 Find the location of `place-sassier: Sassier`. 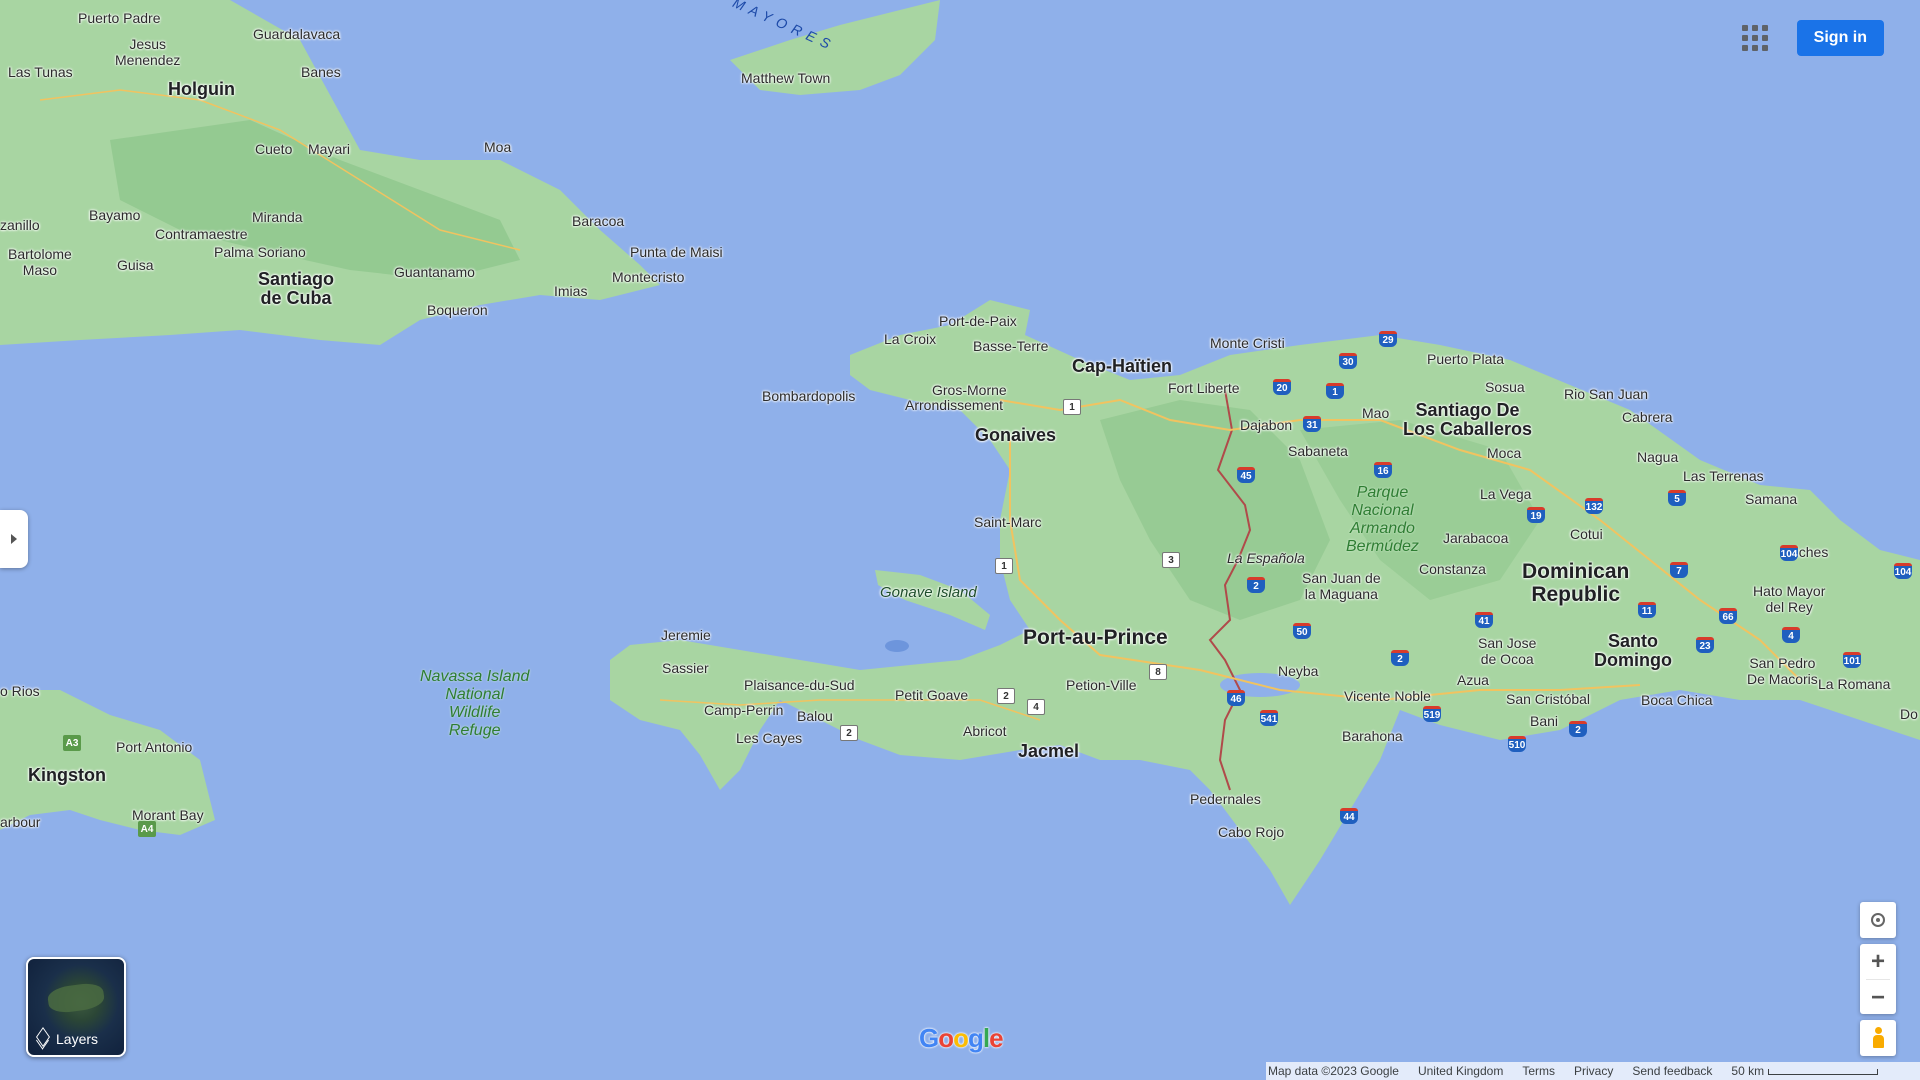

place-sassier: Sassier is located at coordinates (685, 668).